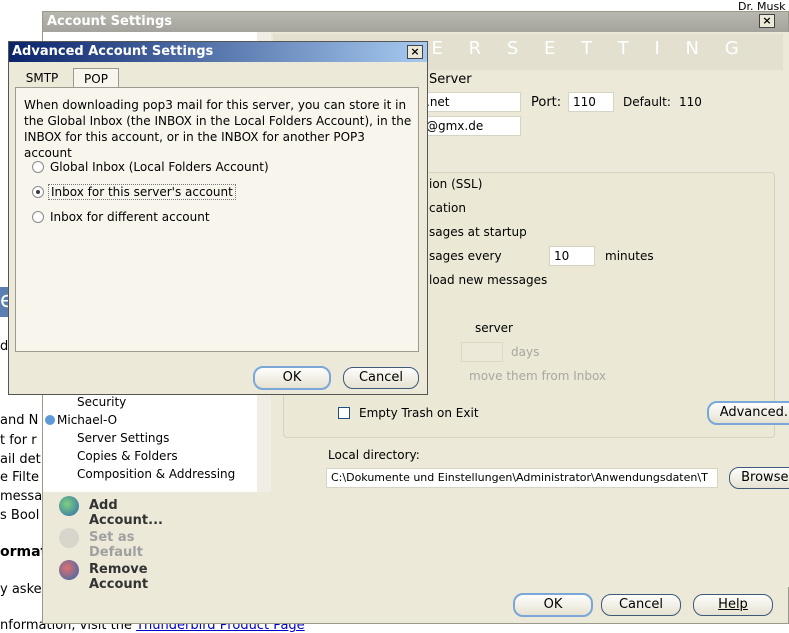 The height and width of the screenshot is (633, 789). What do you see at coordinates (525, 352) in the screenshot?
I see `days-label: days` at bounding box center [525, 352].